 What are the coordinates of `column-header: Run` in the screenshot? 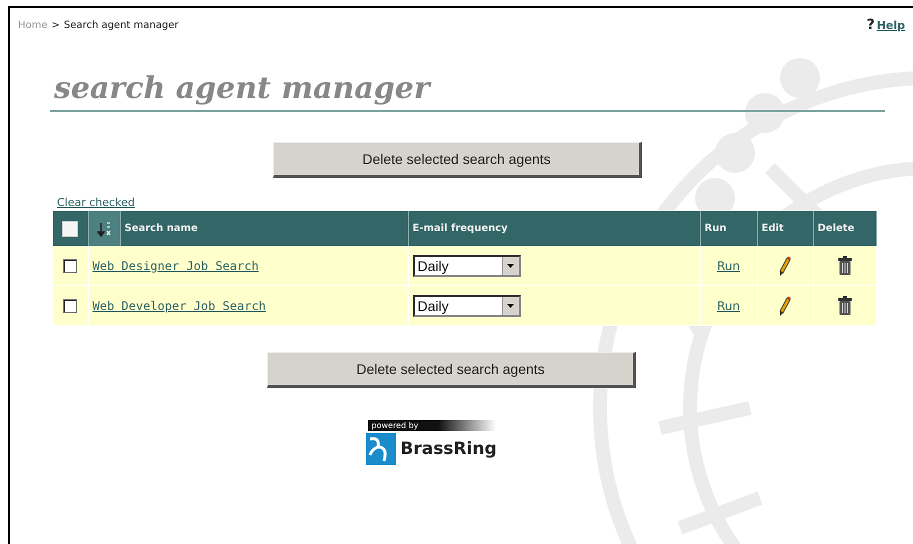 It's located at (728, 228).